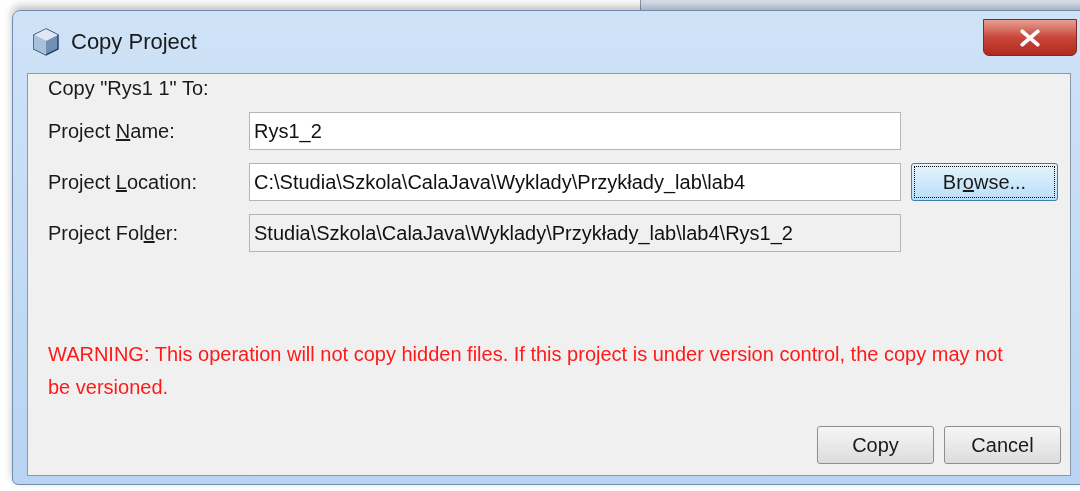 The image size is (1080, 491). What do you see at coordinates (114, 233) in the screenshot?
I see `field-label: Project Folder:` at bounding box center [114, 233].